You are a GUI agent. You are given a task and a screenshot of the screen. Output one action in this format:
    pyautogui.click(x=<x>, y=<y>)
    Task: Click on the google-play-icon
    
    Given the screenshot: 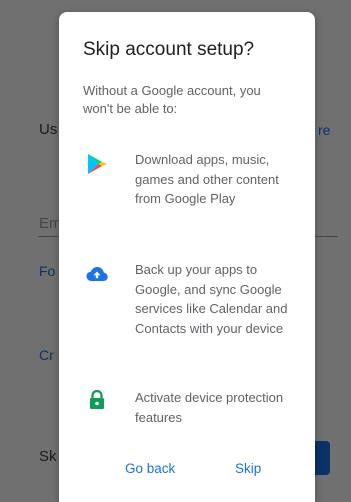 What is the action you would take?
    pyautogui.click(x=97, y=164)
    